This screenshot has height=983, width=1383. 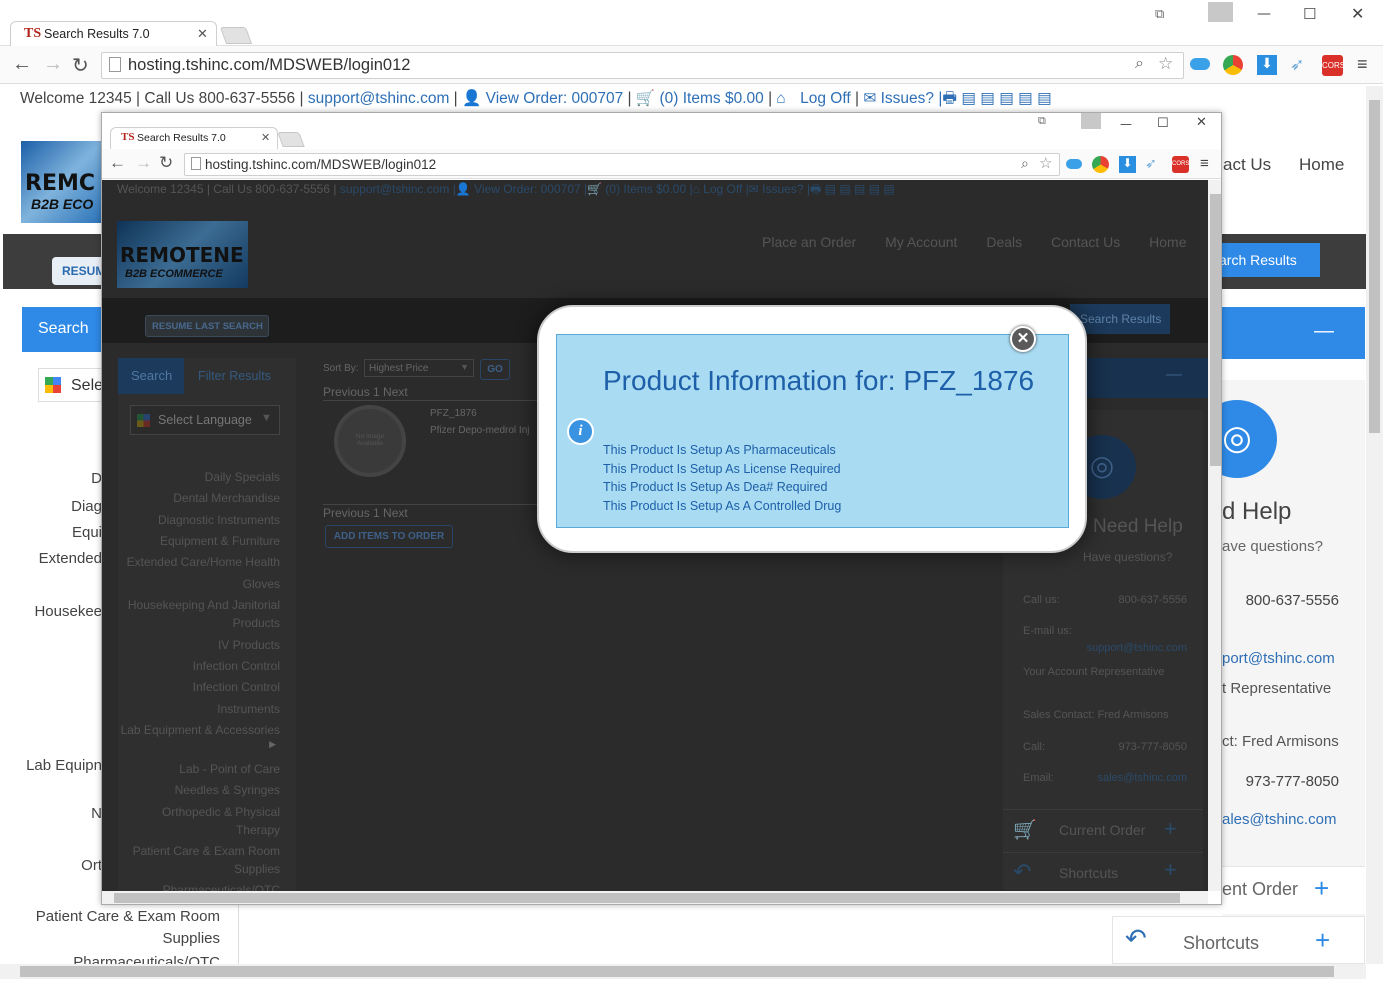 I want to click on back-close-window-icon: ✕, so click(x=1357, y=13).